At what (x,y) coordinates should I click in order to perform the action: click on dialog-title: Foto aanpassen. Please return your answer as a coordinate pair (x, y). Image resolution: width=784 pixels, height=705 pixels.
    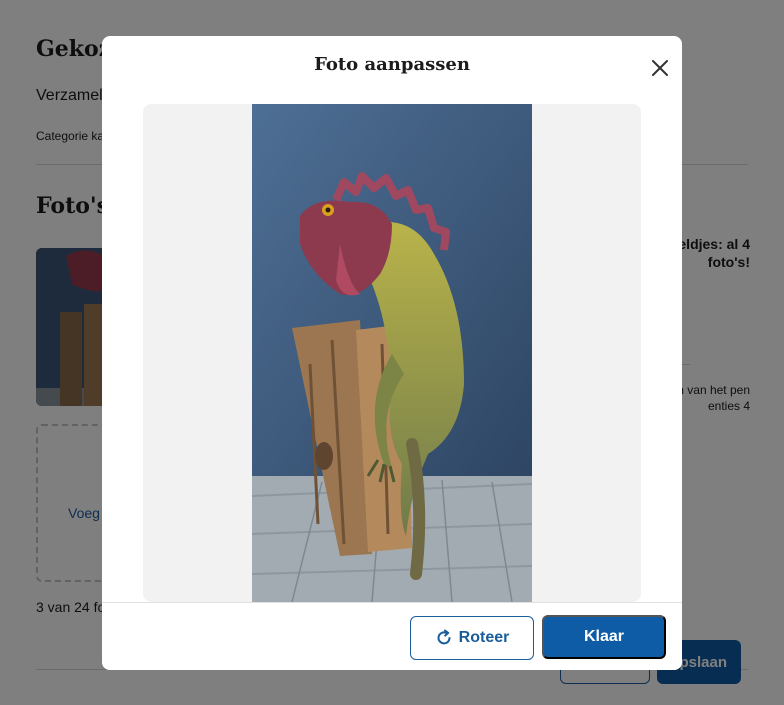
    Looking at the image, I should click on (392, 64).